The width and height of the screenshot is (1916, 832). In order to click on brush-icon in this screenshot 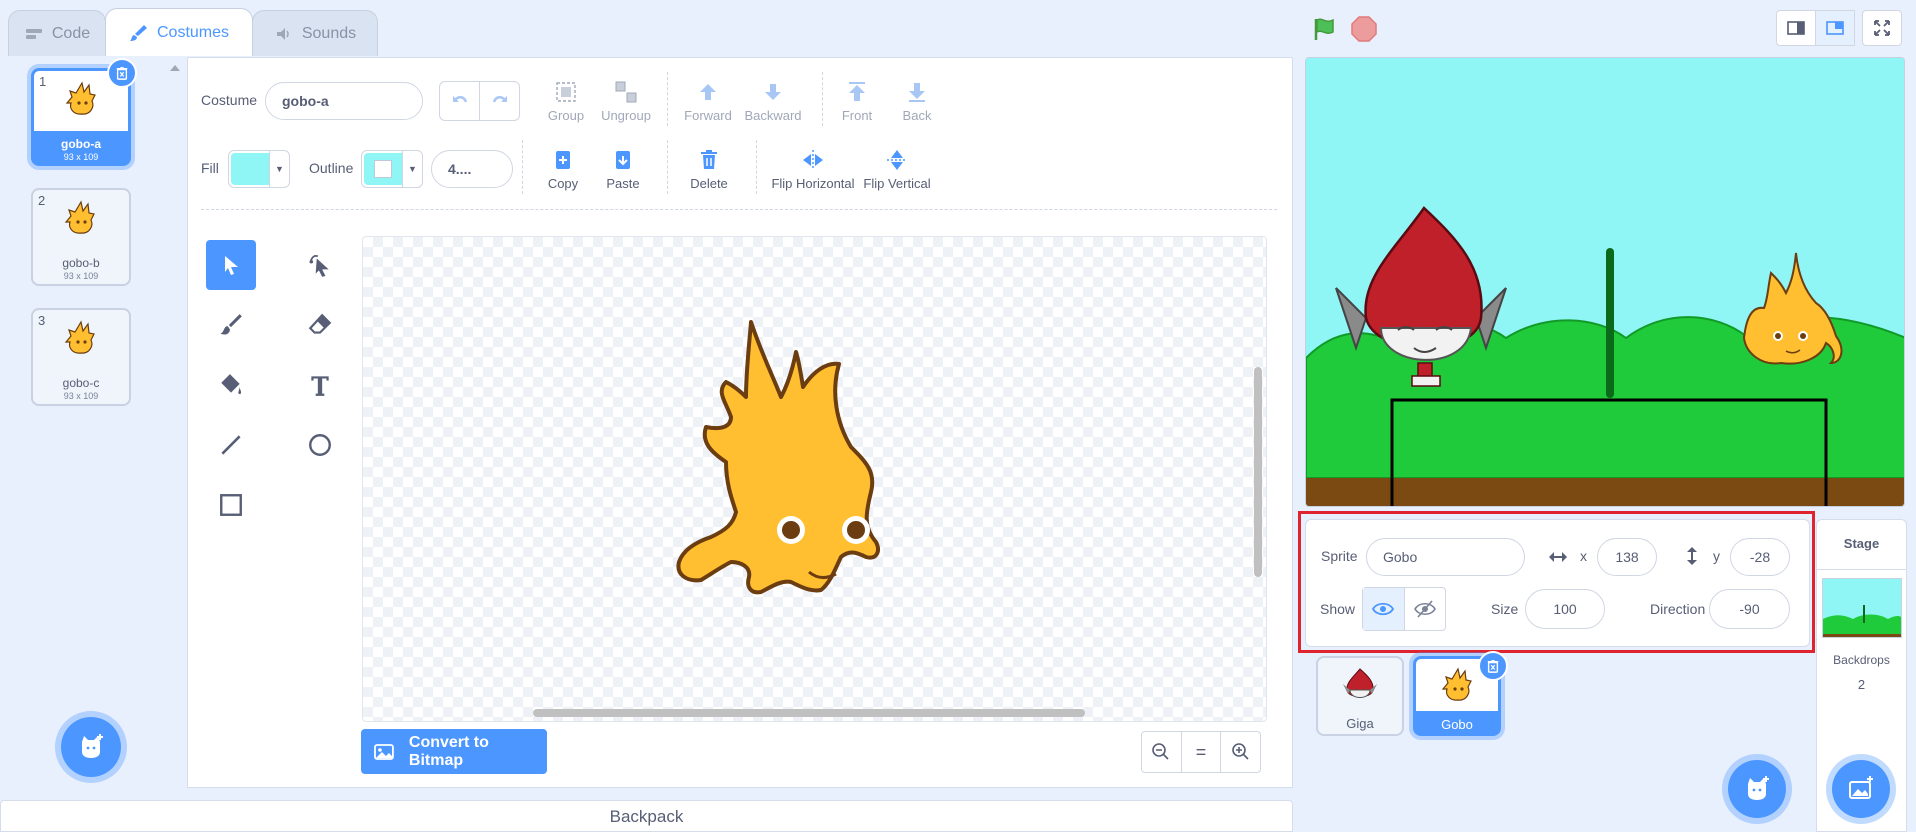, I will do `click(138, 32)`.